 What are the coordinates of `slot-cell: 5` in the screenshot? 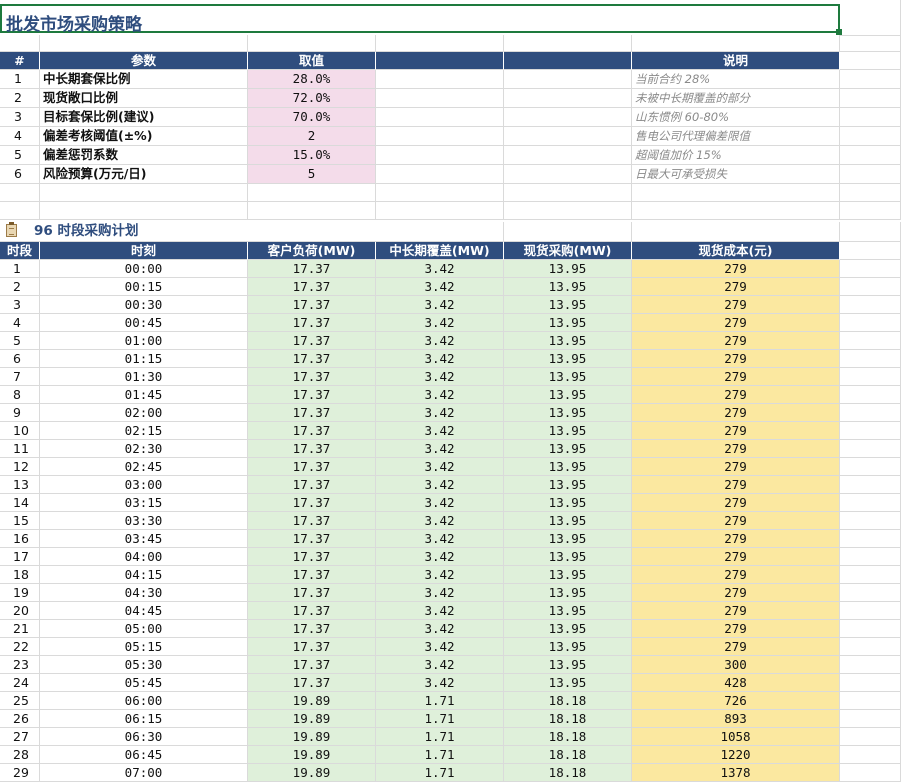 It's located at (20, 341).